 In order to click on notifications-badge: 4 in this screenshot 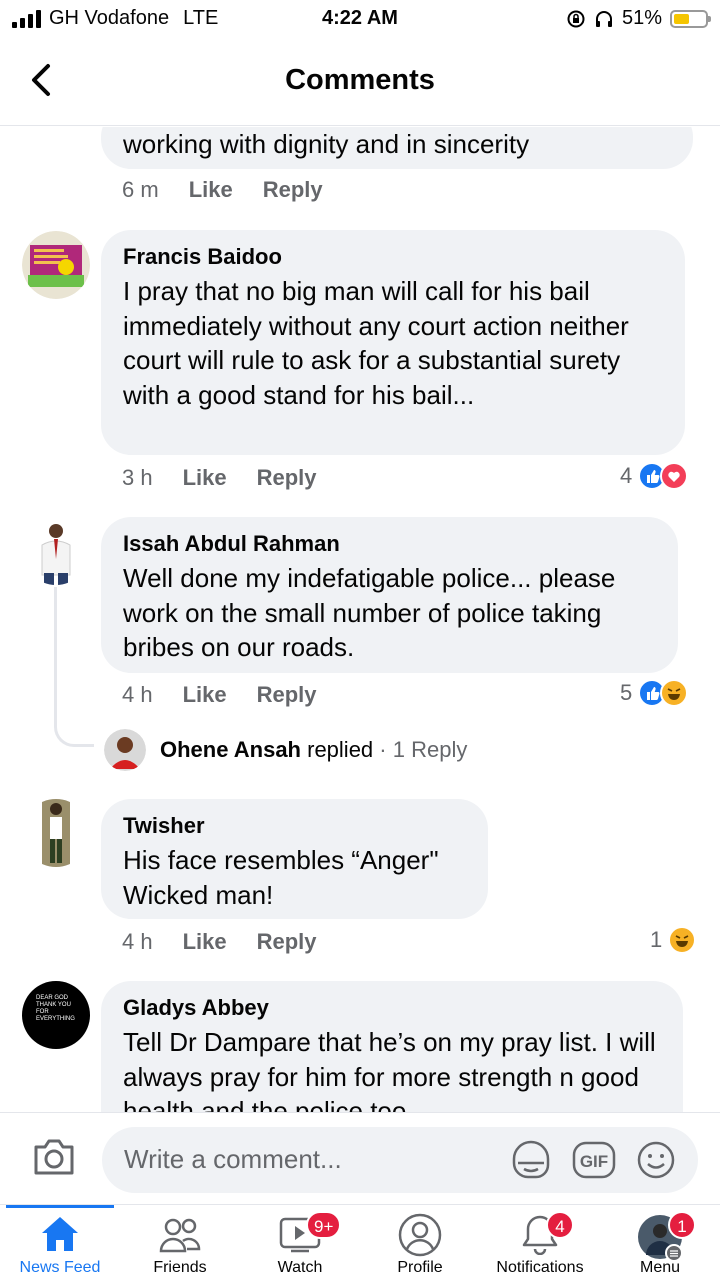, I will do `click(560, 1225)`.